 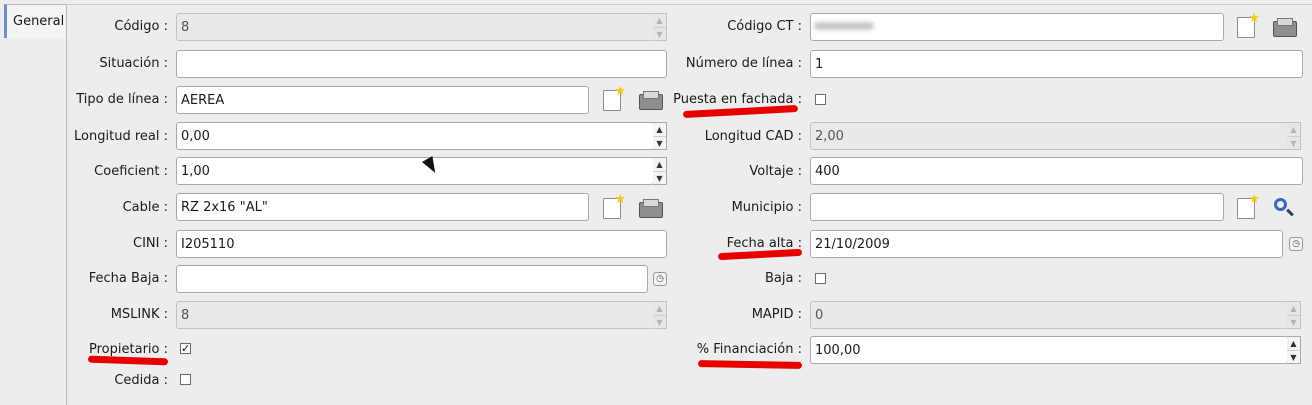 What do you see at coordinates (1049, 315) in the screenshot?
I see `mapid-field` at bounding box center [1049, 315].